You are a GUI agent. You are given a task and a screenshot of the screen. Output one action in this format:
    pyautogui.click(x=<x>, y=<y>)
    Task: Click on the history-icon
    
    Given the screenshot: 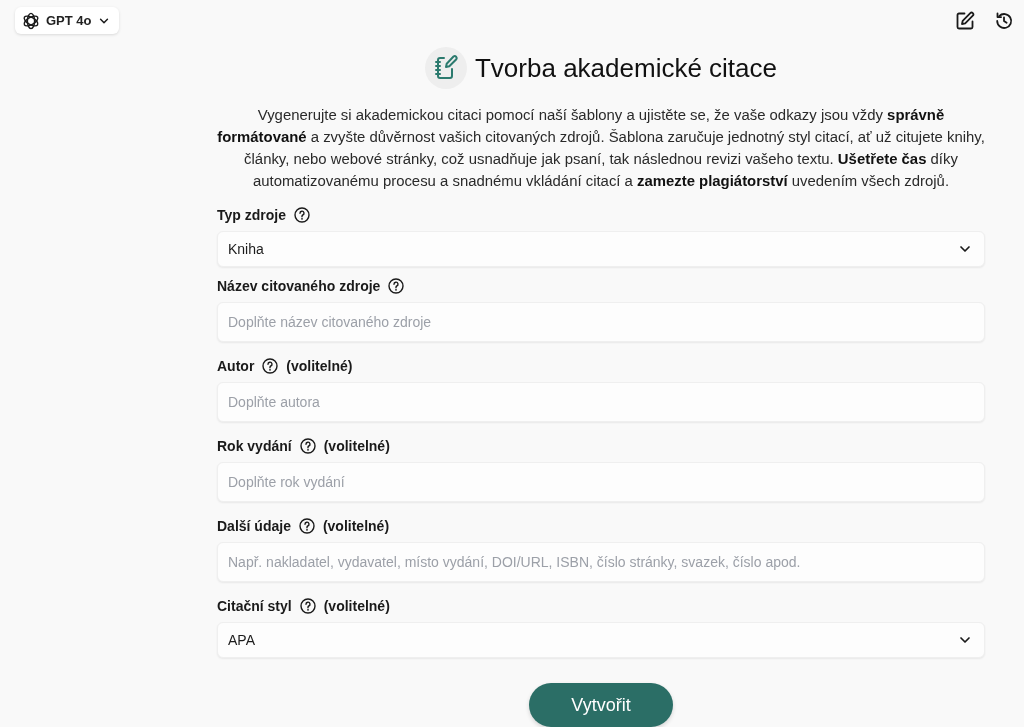 What is the action you would take?
    pyautogui.click(x=1004, y=20)
    